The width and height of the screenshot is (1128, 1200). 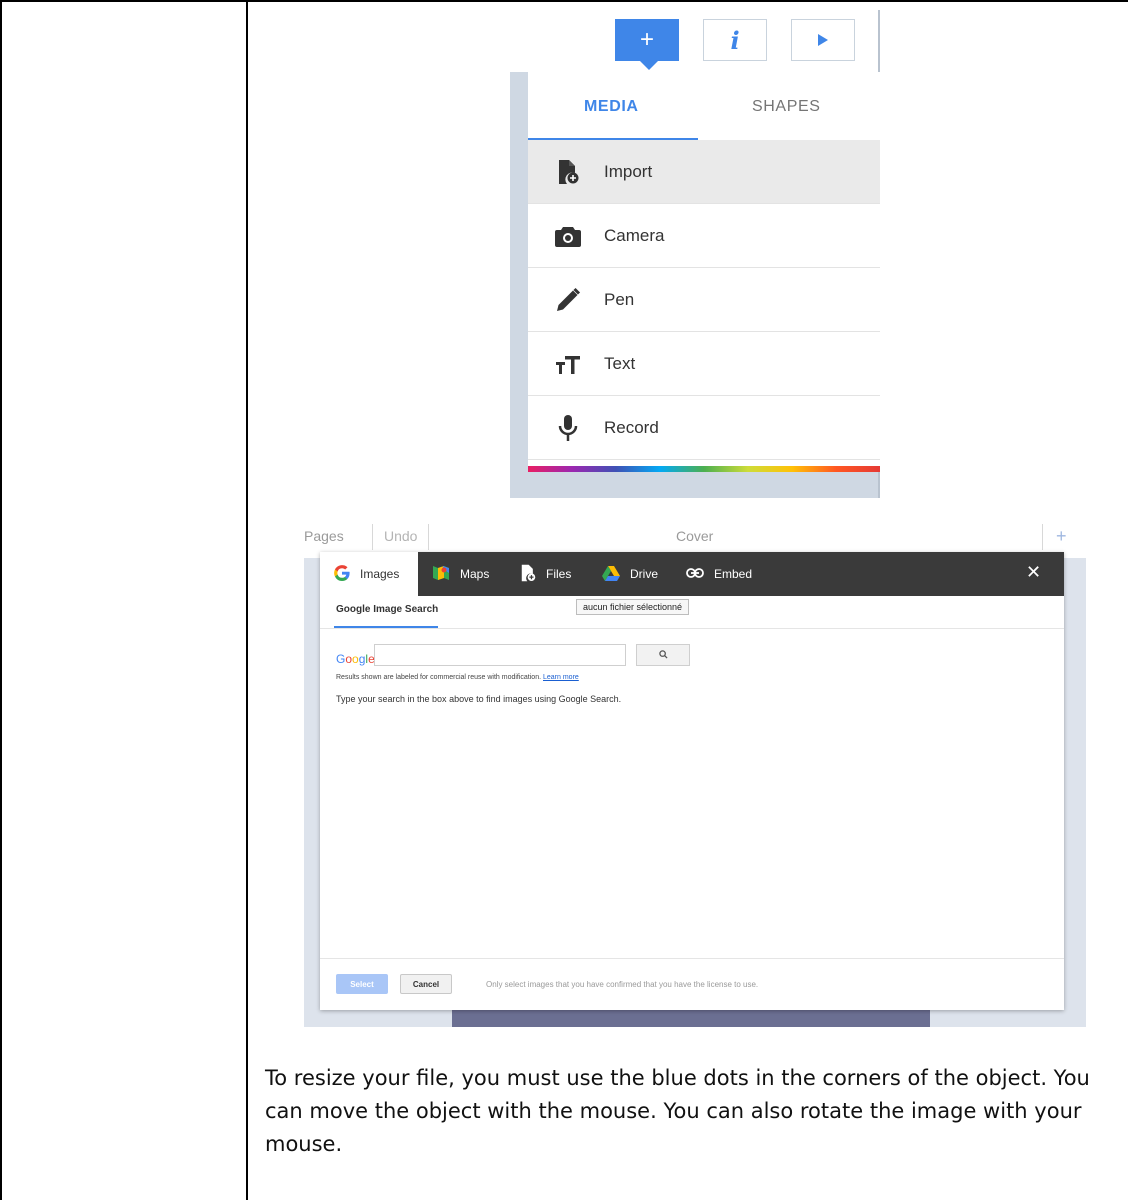 What do you see at coordinates (644, 574) in the screenshot?
I see `tab-label: Drive` at bounding box center [644, 574].